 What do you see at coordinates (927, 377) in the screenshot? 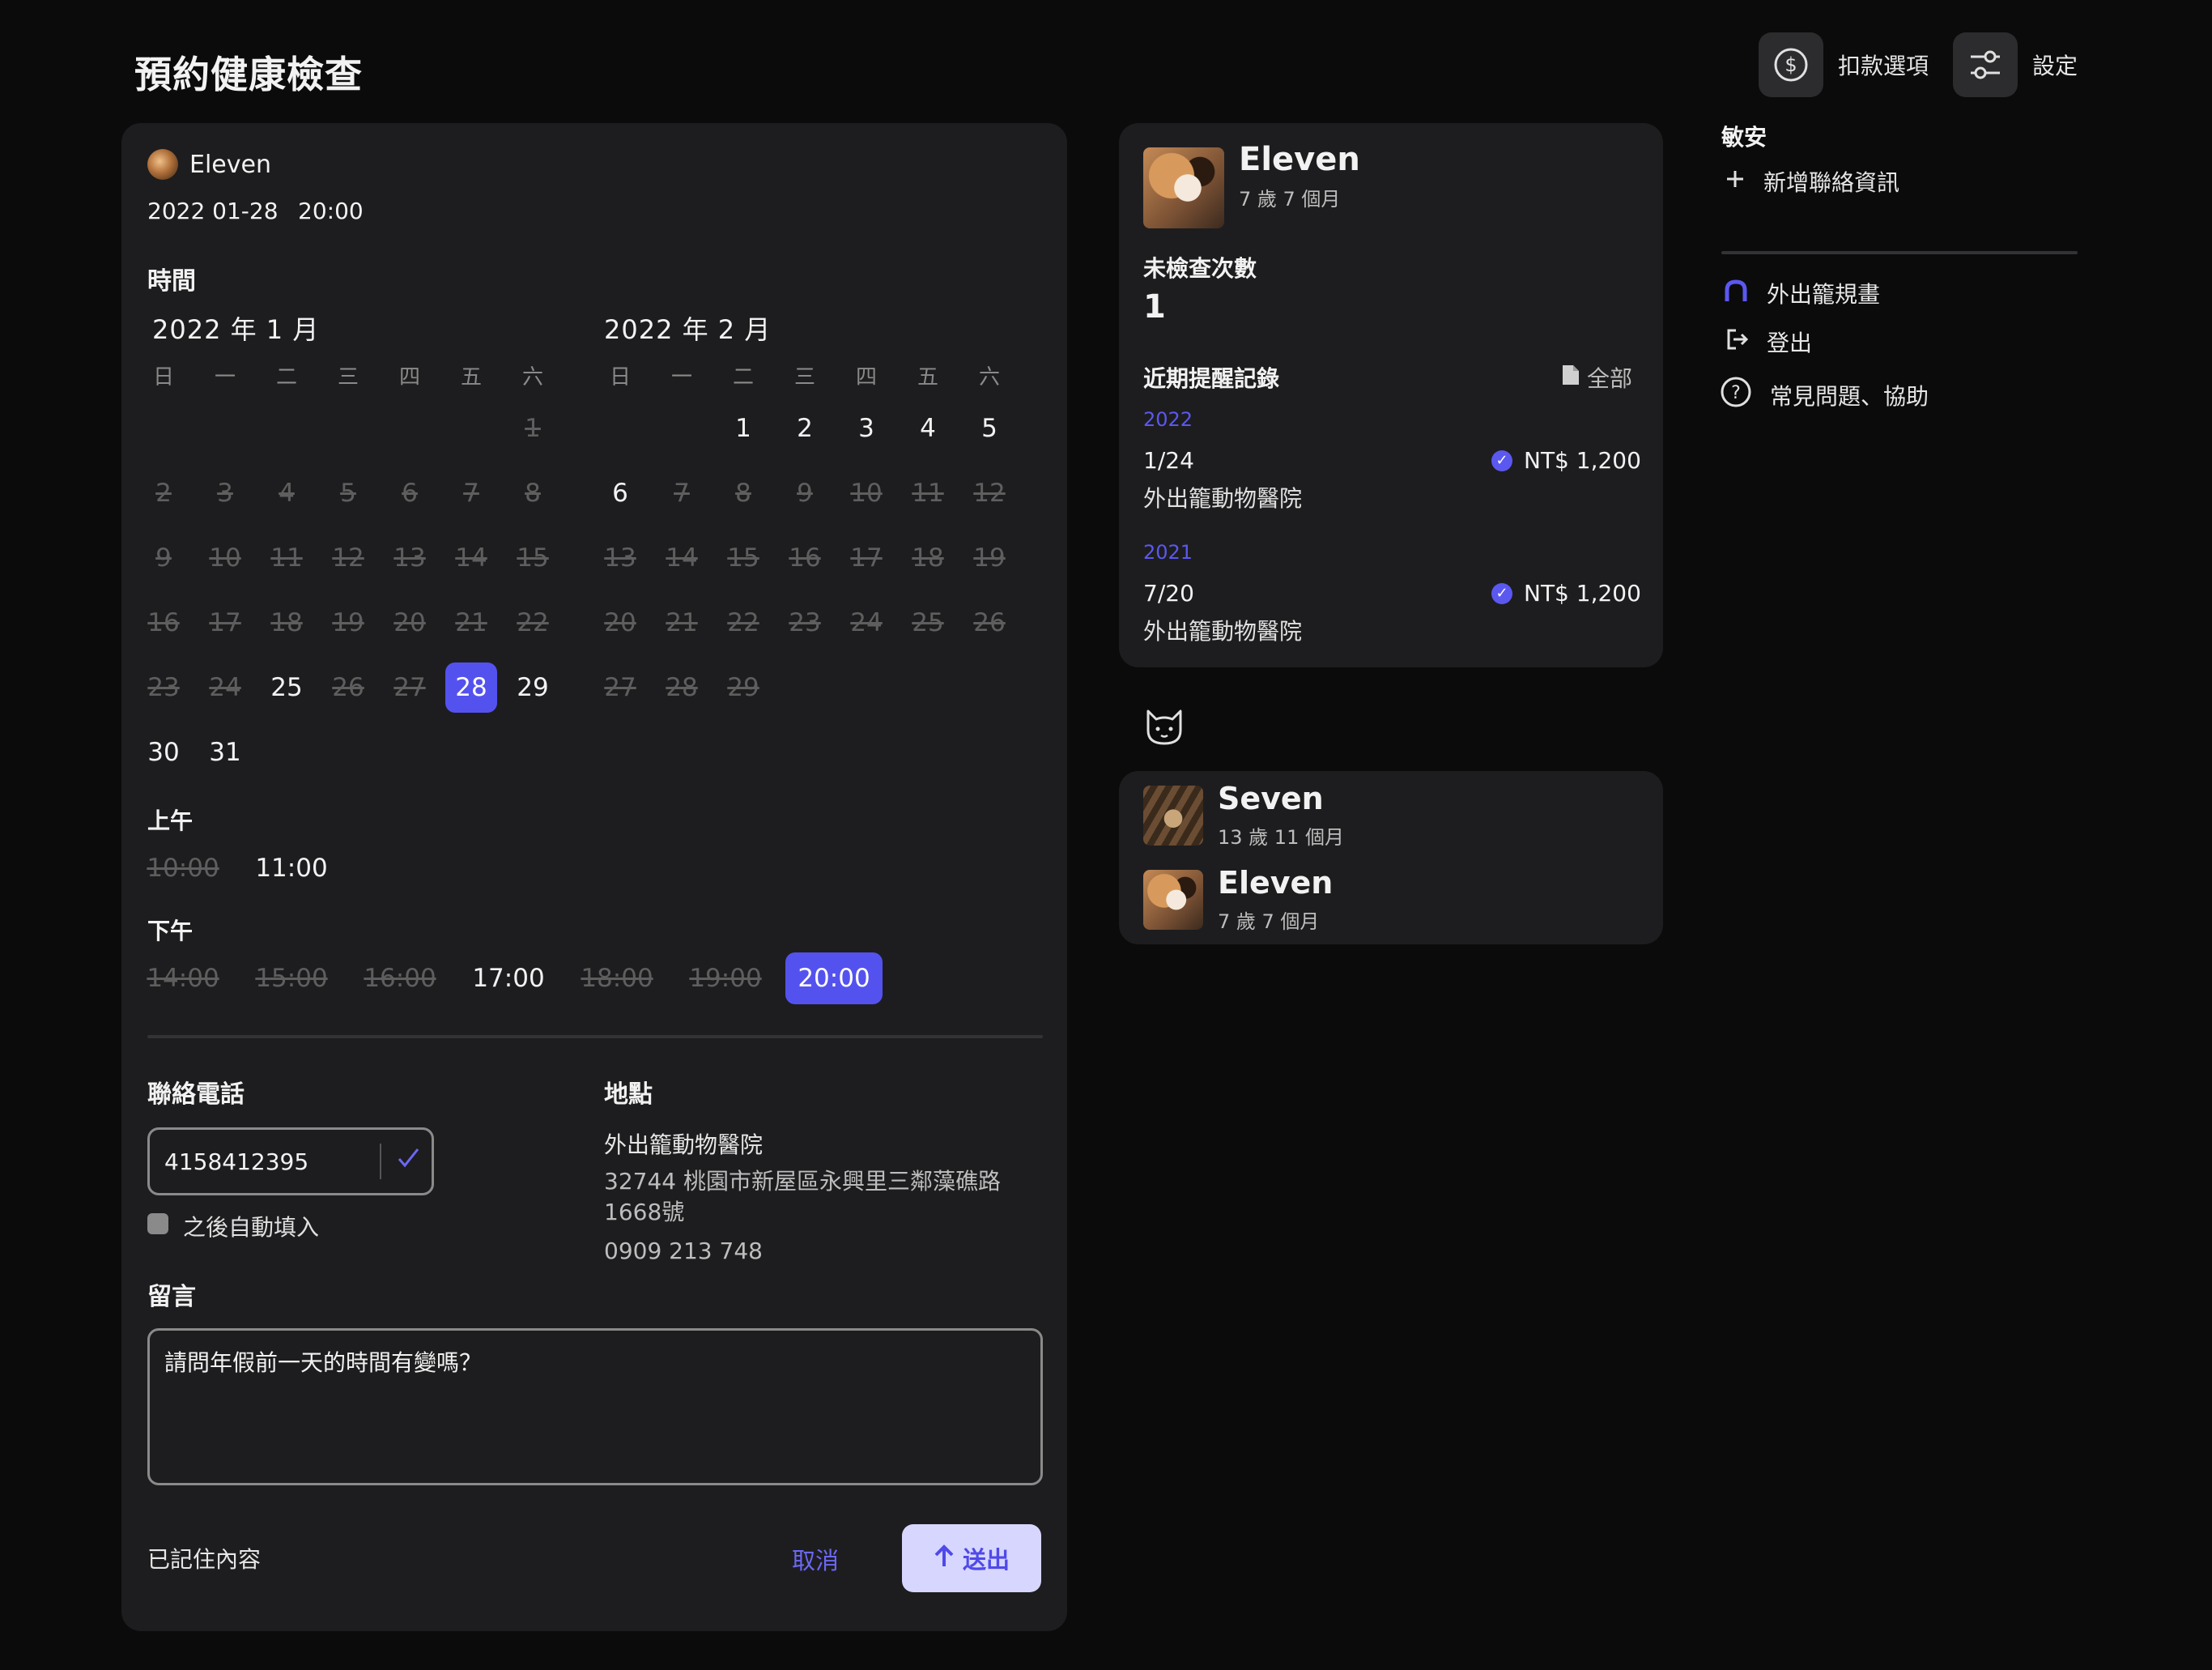
I see `calendar-weekday: 五` at bounding box center [927, 377].